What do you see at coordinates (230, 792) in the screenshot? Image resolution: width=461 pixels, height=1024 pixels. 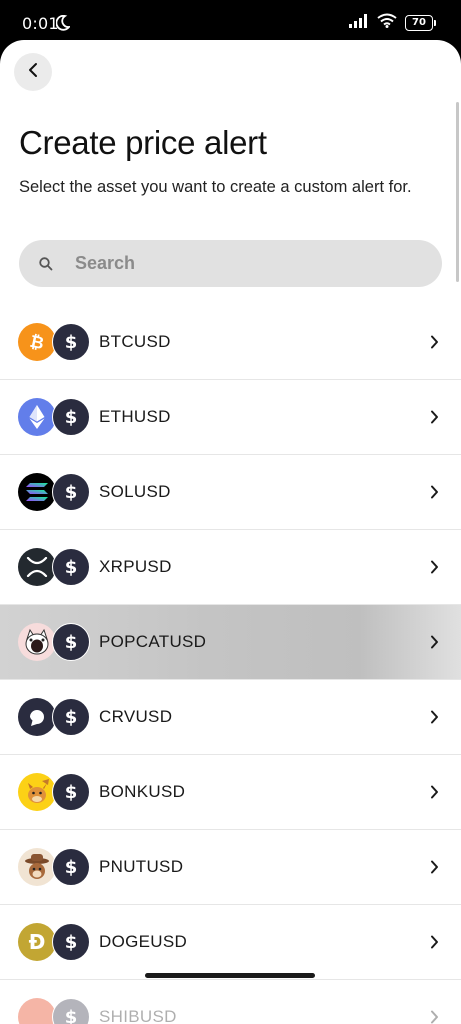 I see `asset-row-bonkusd: $ BONKUSD` at bounding box center [230, 792].